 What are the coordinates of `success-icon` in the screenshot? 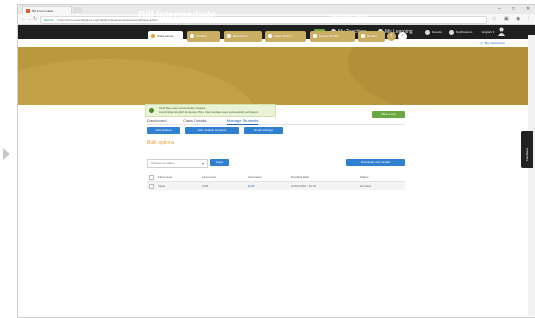 It's located at (151, 110).